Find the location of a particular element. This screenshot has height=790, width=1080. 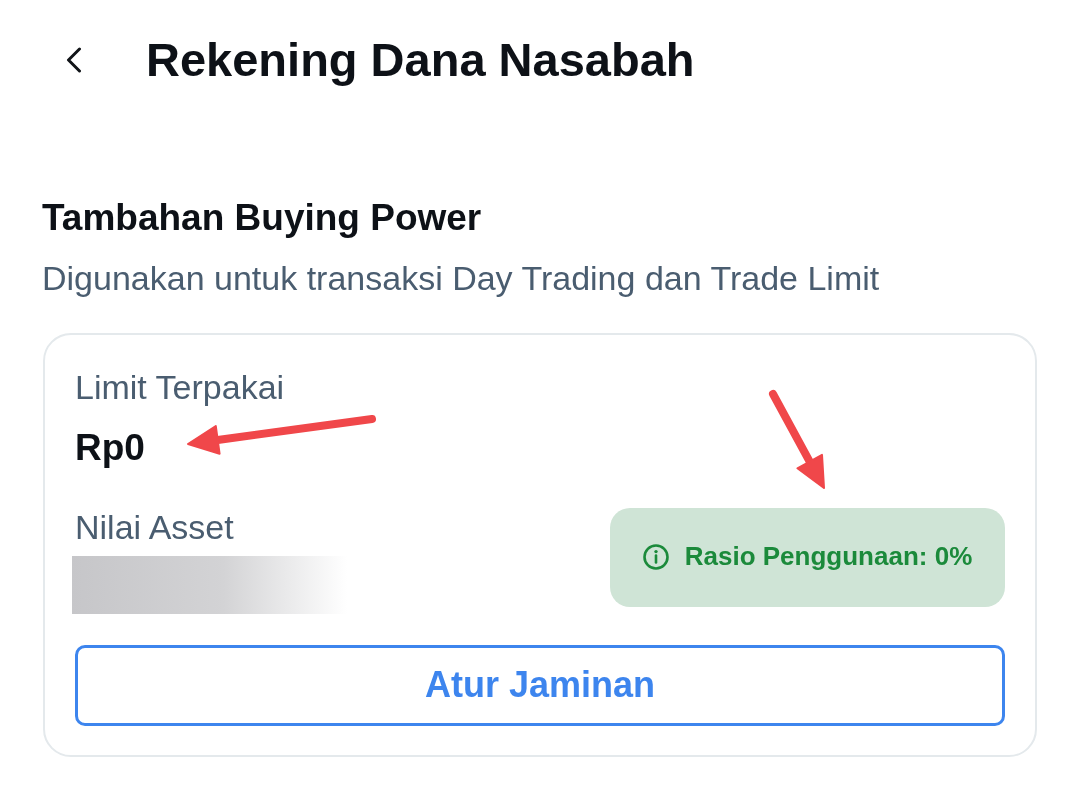

section-subtitle: Digunakan untuk transaksi Day Trading dan Trade Limit is located at coordinates (461, 278).